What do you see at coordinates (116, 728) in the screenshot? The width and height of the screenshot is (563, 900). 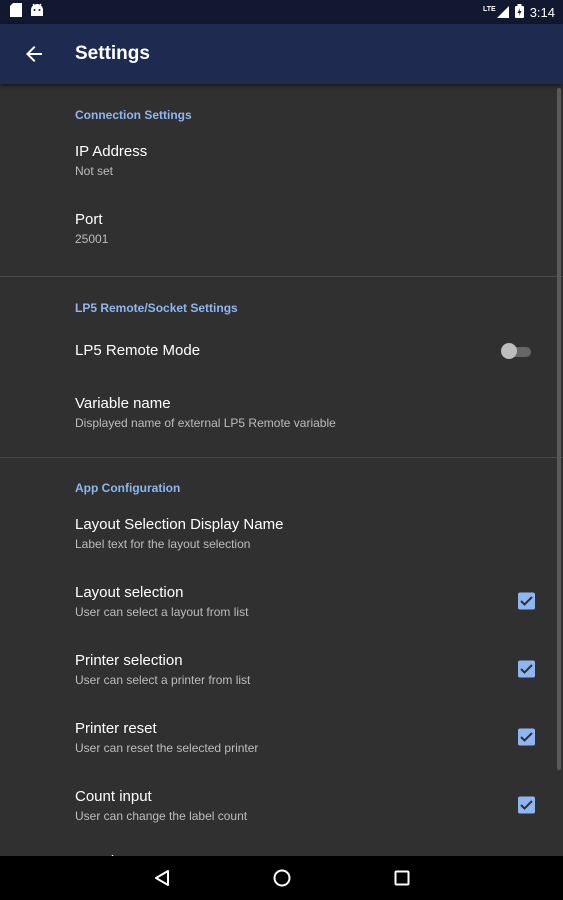 I see `pref-title: Printer reset` at bounding box center [116, 728].